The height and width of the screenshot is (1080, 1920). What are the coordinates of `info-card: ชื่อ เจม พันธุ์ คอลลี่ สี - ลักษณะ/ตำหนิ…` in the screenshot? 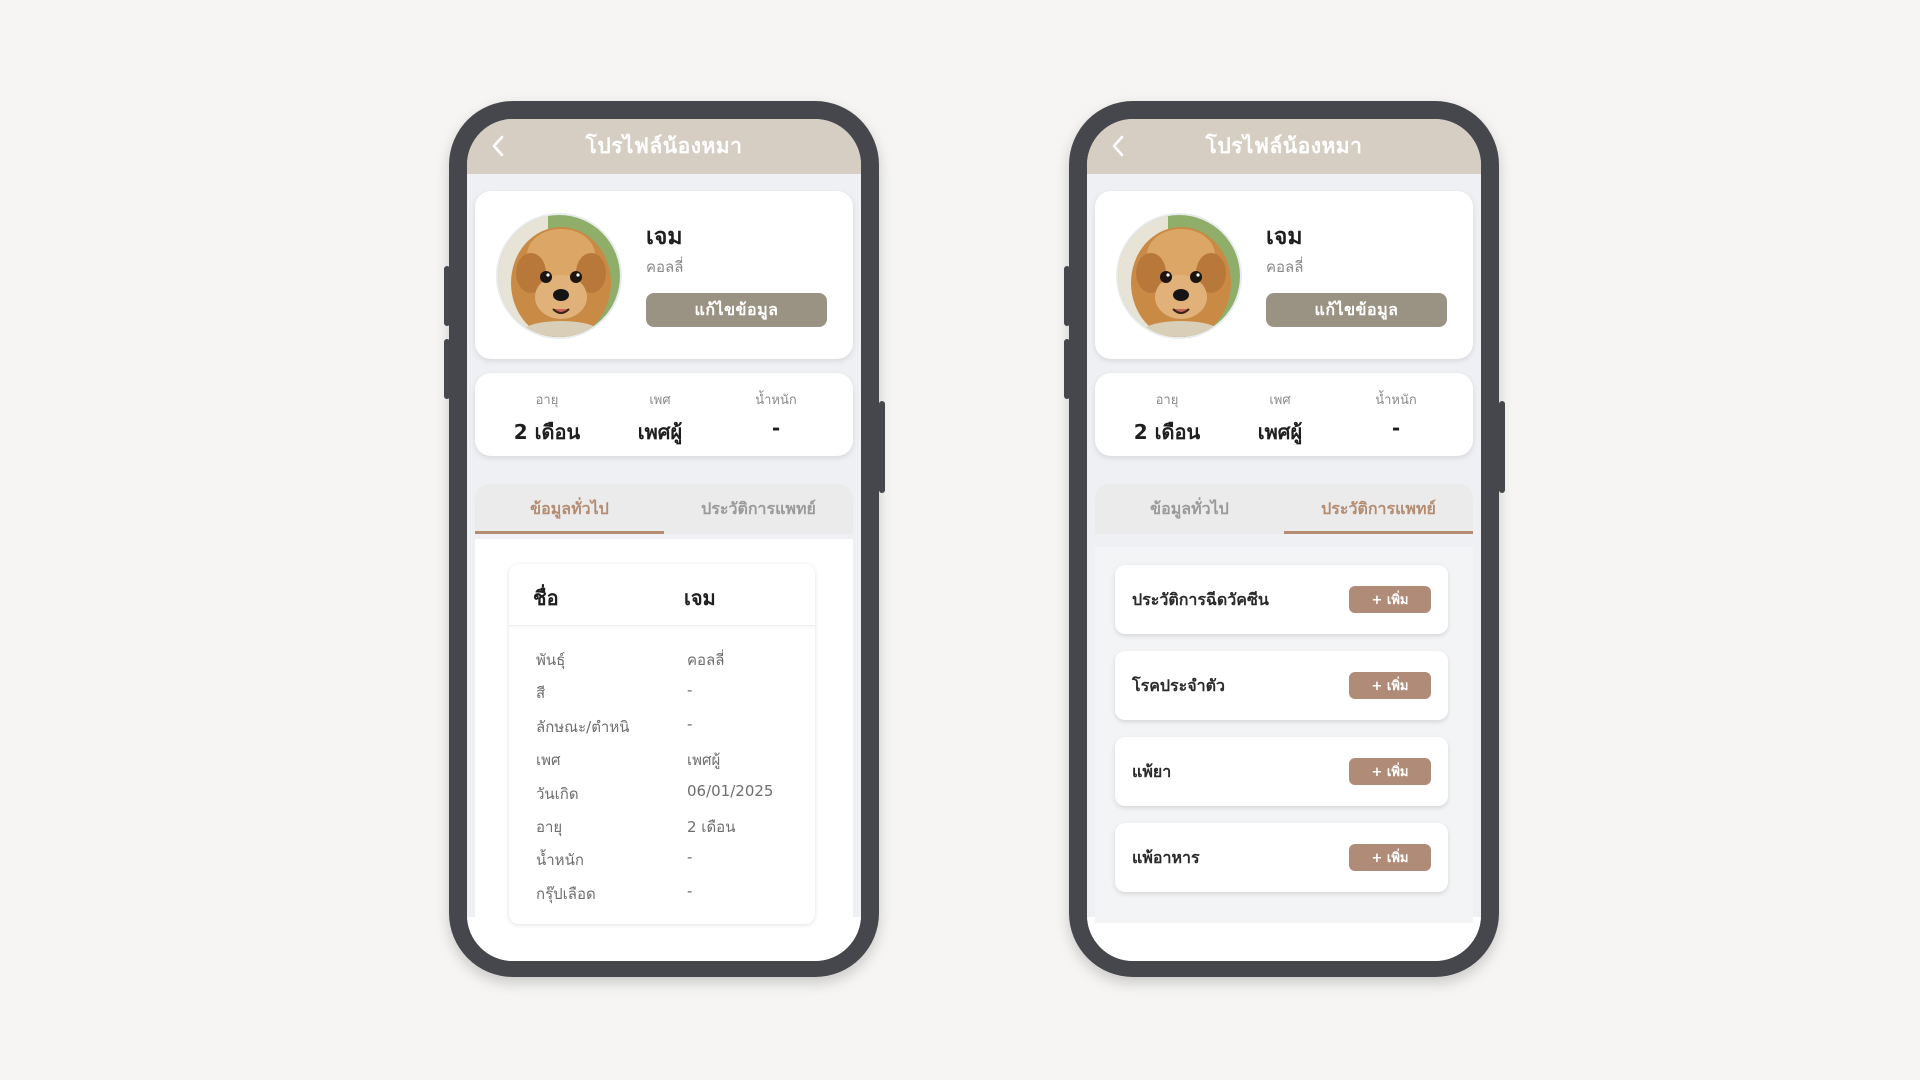 It's located at (662, 744).